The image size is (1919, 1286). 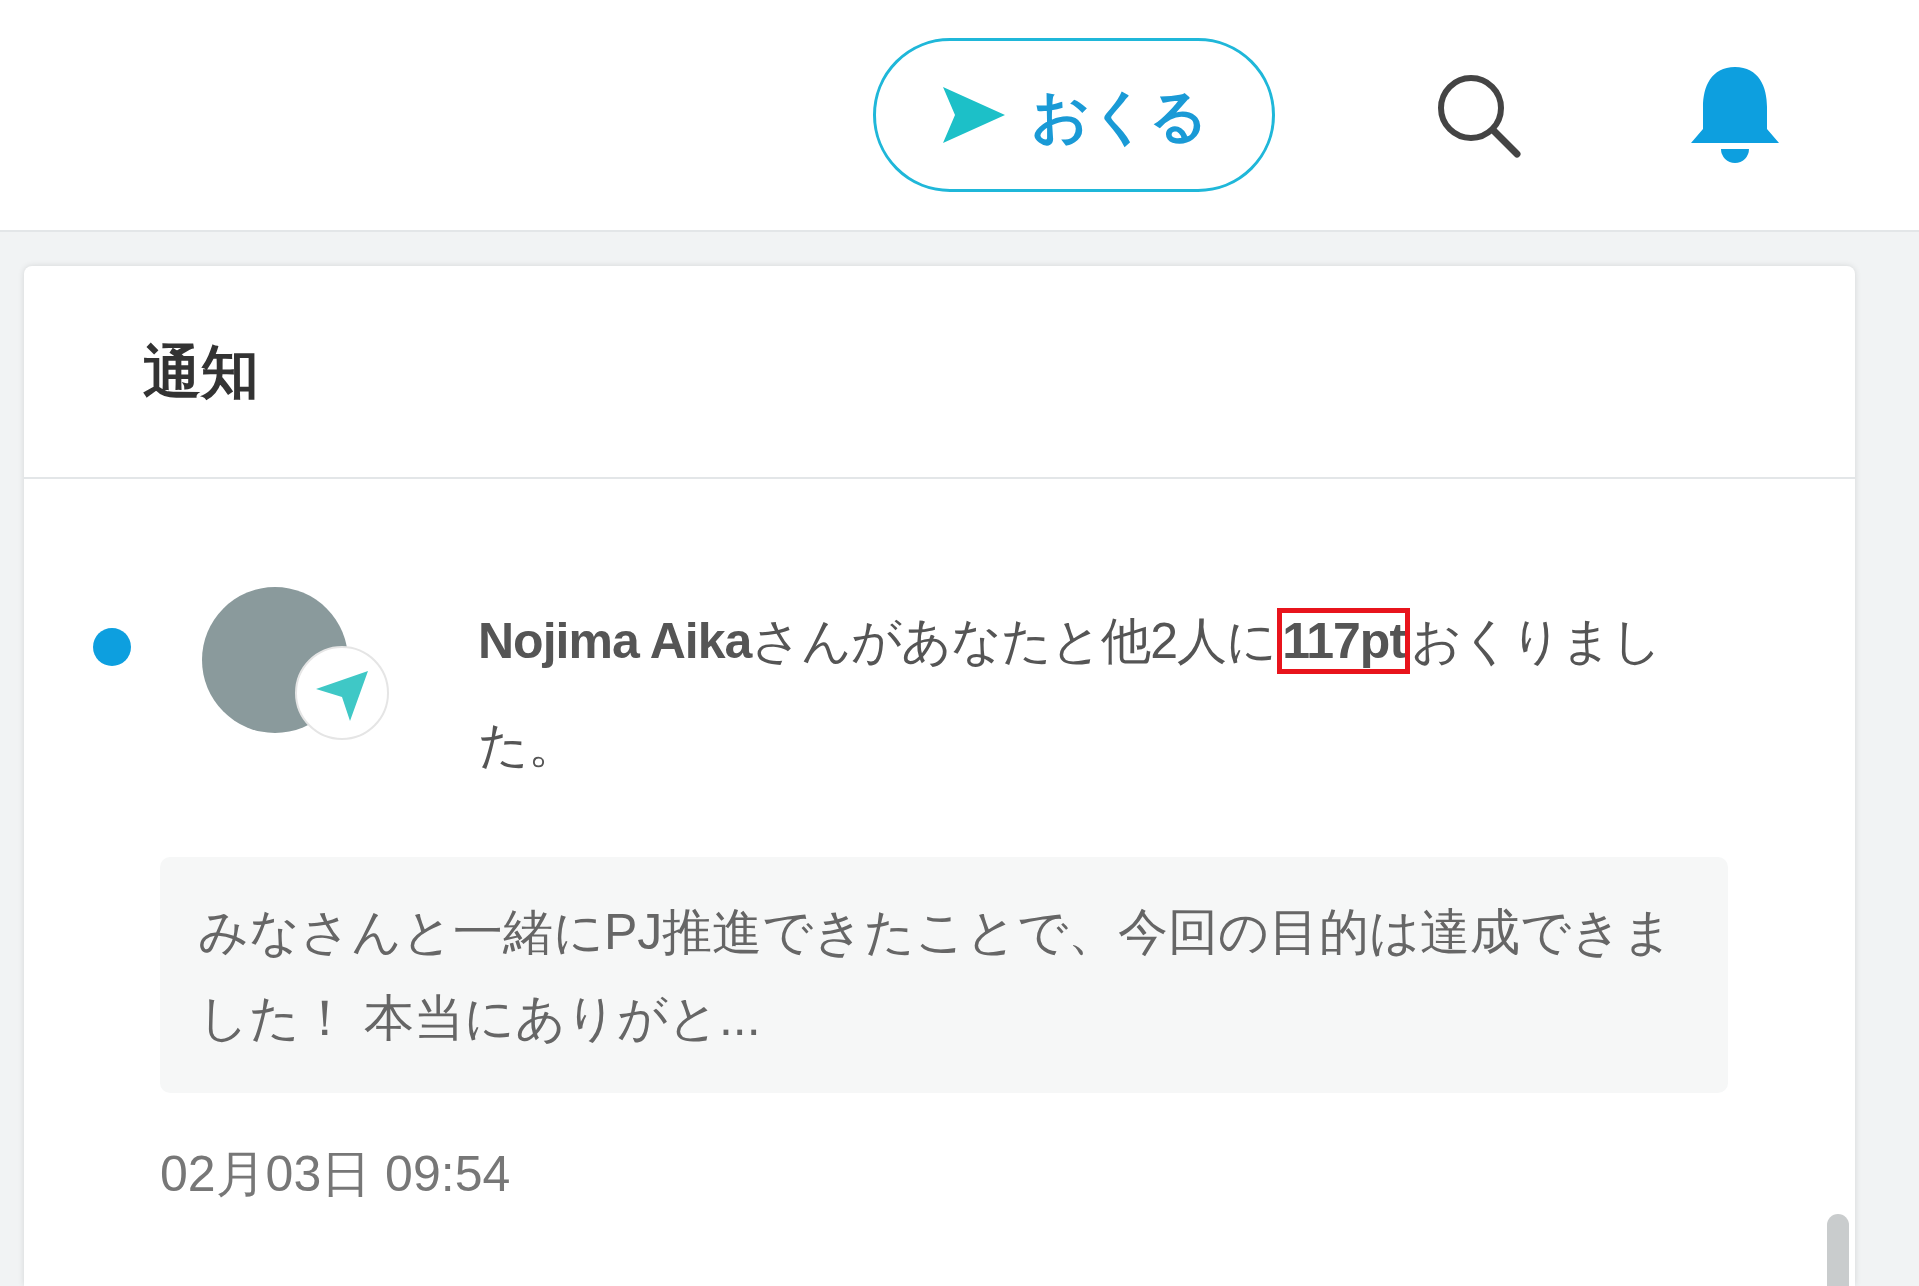 I want to click on send-badge-icon, so click(x=342, y=693).